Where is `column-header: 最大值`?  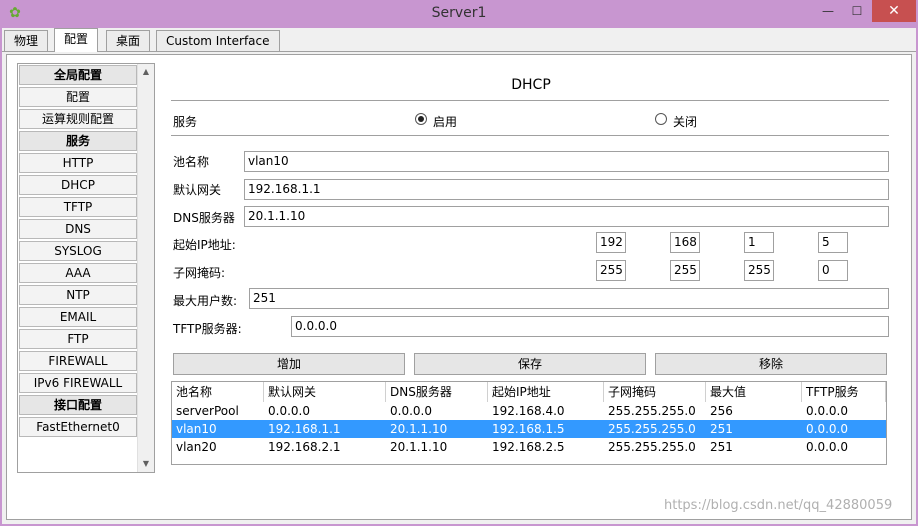
column-header: 最大值 is located at coordinates (754, 392).